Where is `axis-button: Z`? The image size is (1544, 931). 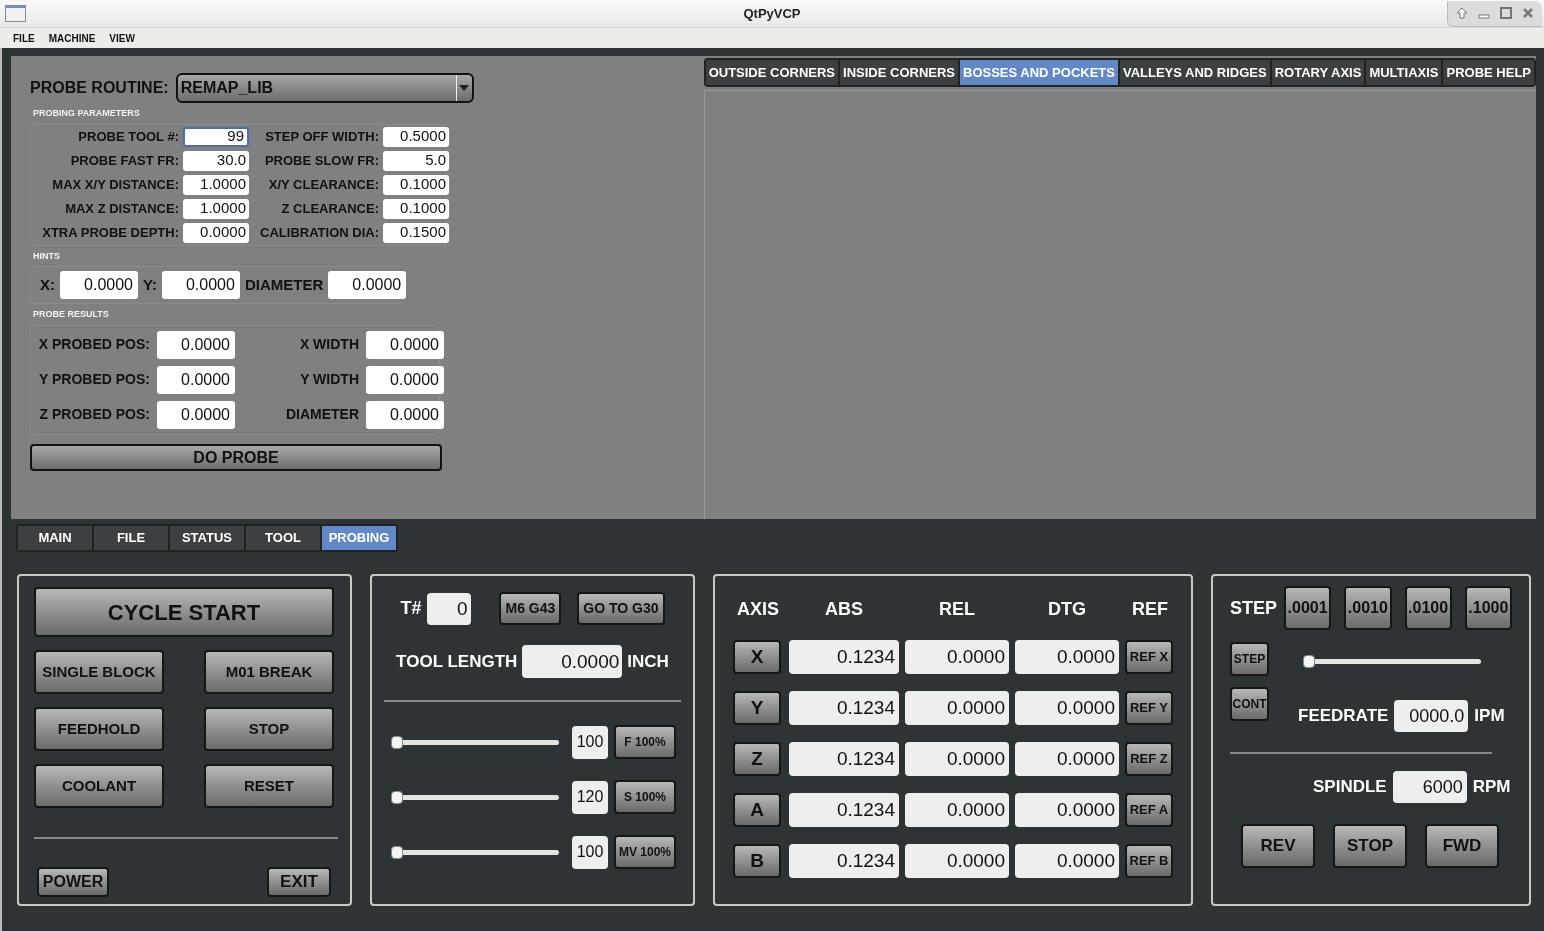 axis-button: Z is located at coordinates (757, 759).